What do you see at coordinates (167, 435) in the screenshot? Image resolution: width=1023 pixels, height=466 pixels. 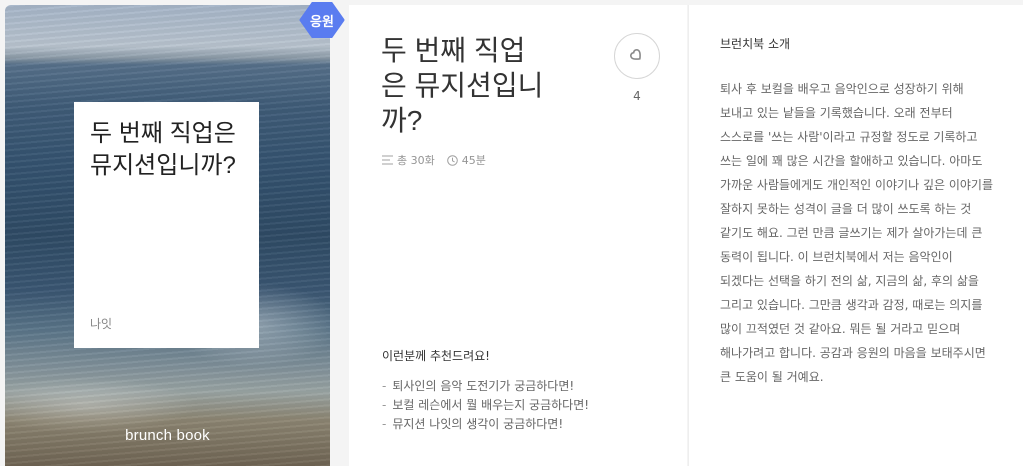 I see `brunch-book-logo: brunch book` at bounding box center [167, 435].